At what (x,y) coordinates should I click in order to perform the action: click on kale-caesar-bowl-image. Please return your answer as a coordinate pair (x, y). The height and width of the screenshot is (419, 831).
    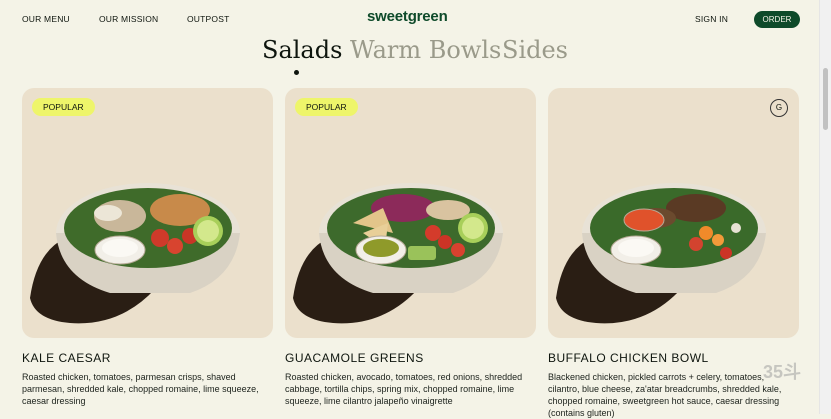
    Looking at the image, I should click on (135, 253).